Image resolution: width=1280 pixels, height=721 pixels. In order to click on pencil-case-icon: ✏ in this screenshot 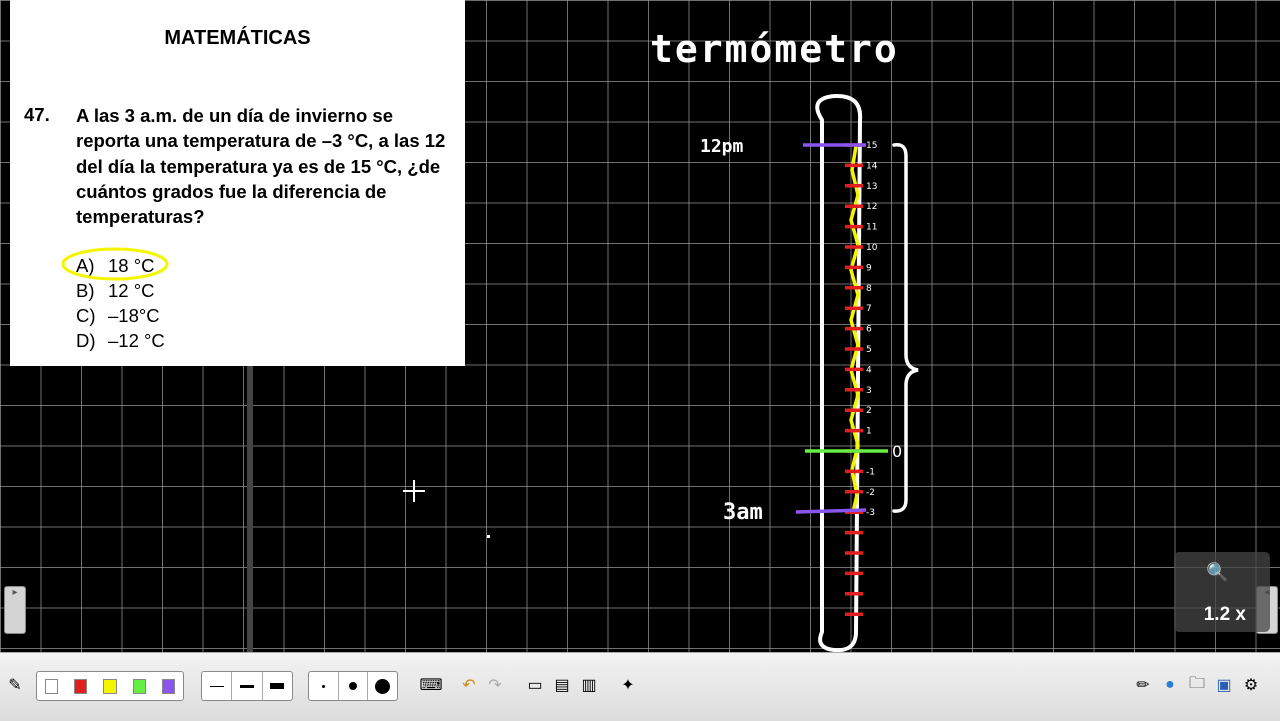, I will do `click(1143, 685)`.